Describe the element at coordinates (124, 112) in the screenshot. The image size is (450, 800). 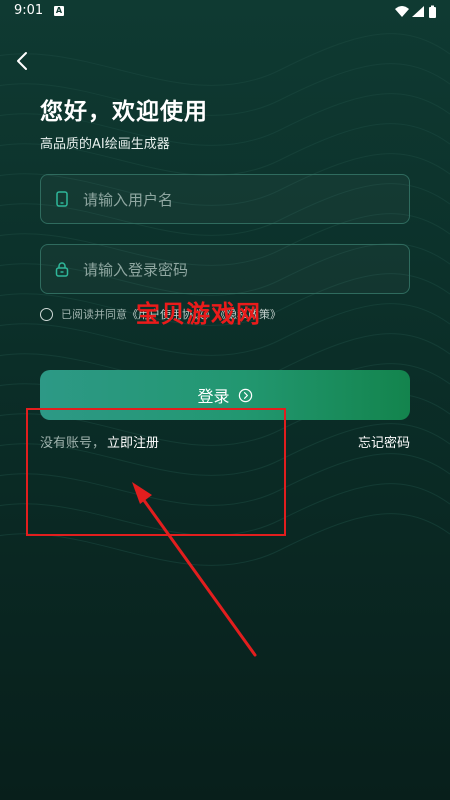
I see `page-title: 您好，欢迎使用` at that location.